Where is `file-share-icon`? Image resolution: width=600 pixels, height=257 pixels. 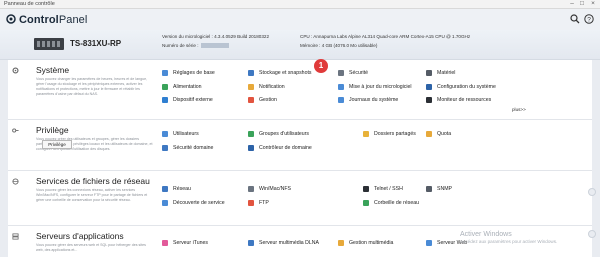
file-share-icon is located at coordinates (251, 189).